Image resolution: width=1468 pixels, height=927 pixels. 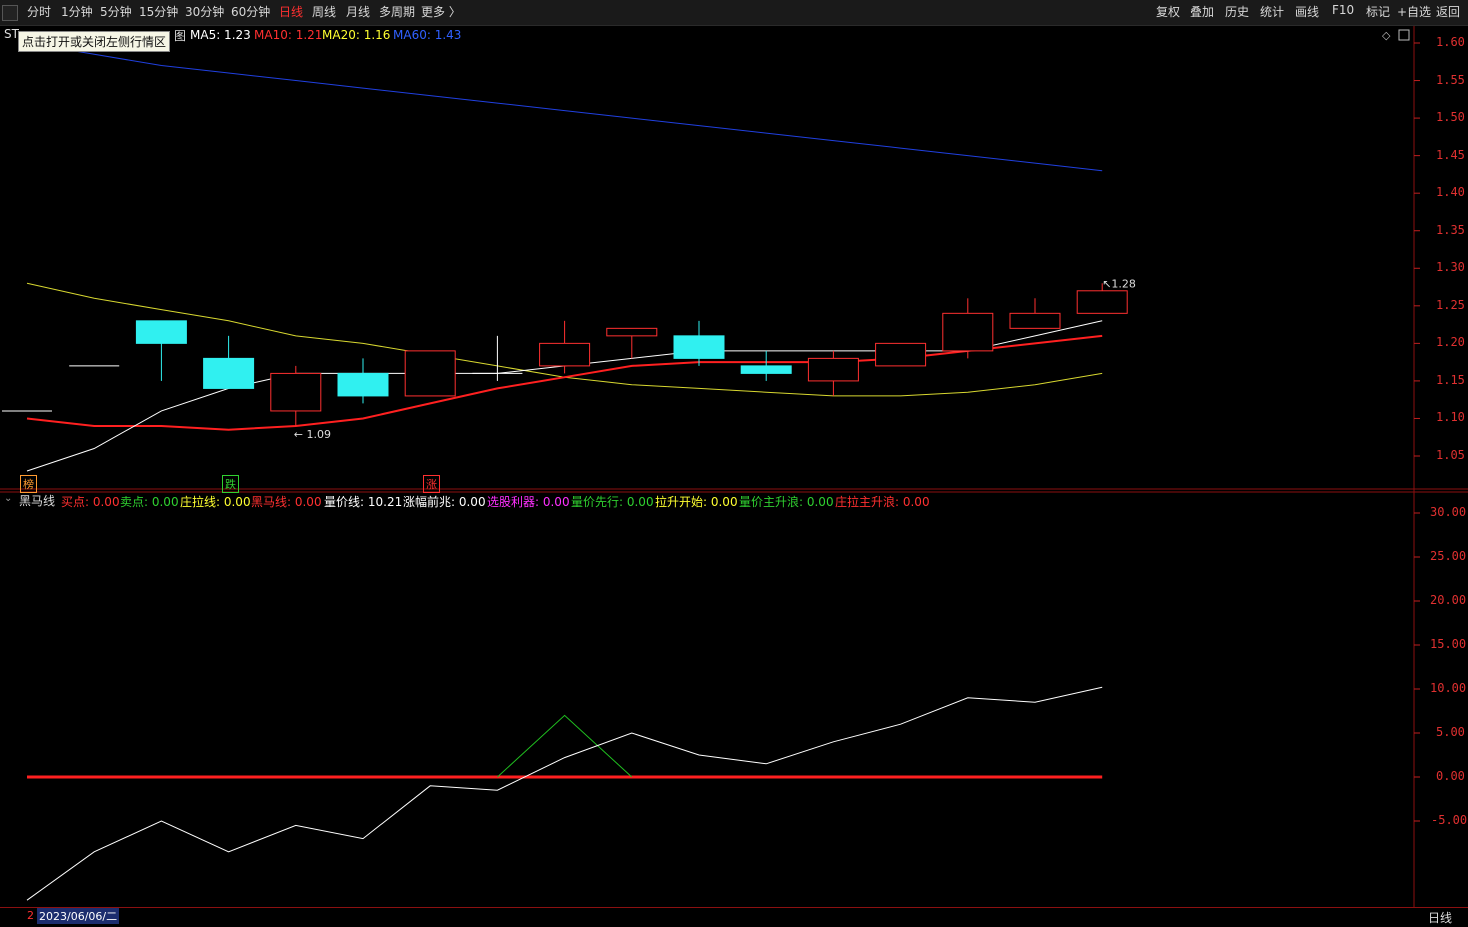 I want to click on price-tick-label: 1.15, so click(x=1450, y=379).